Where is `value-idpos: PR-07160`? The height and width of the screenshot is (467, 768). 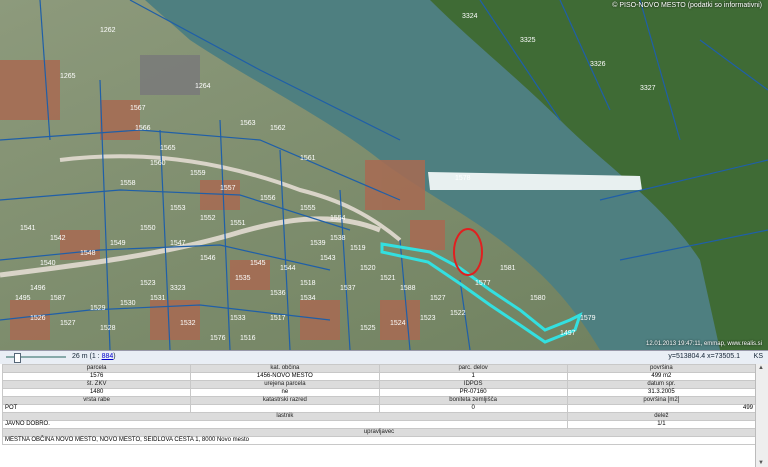
value-idpos: PR-07160 is located at coordinates (473, 392).